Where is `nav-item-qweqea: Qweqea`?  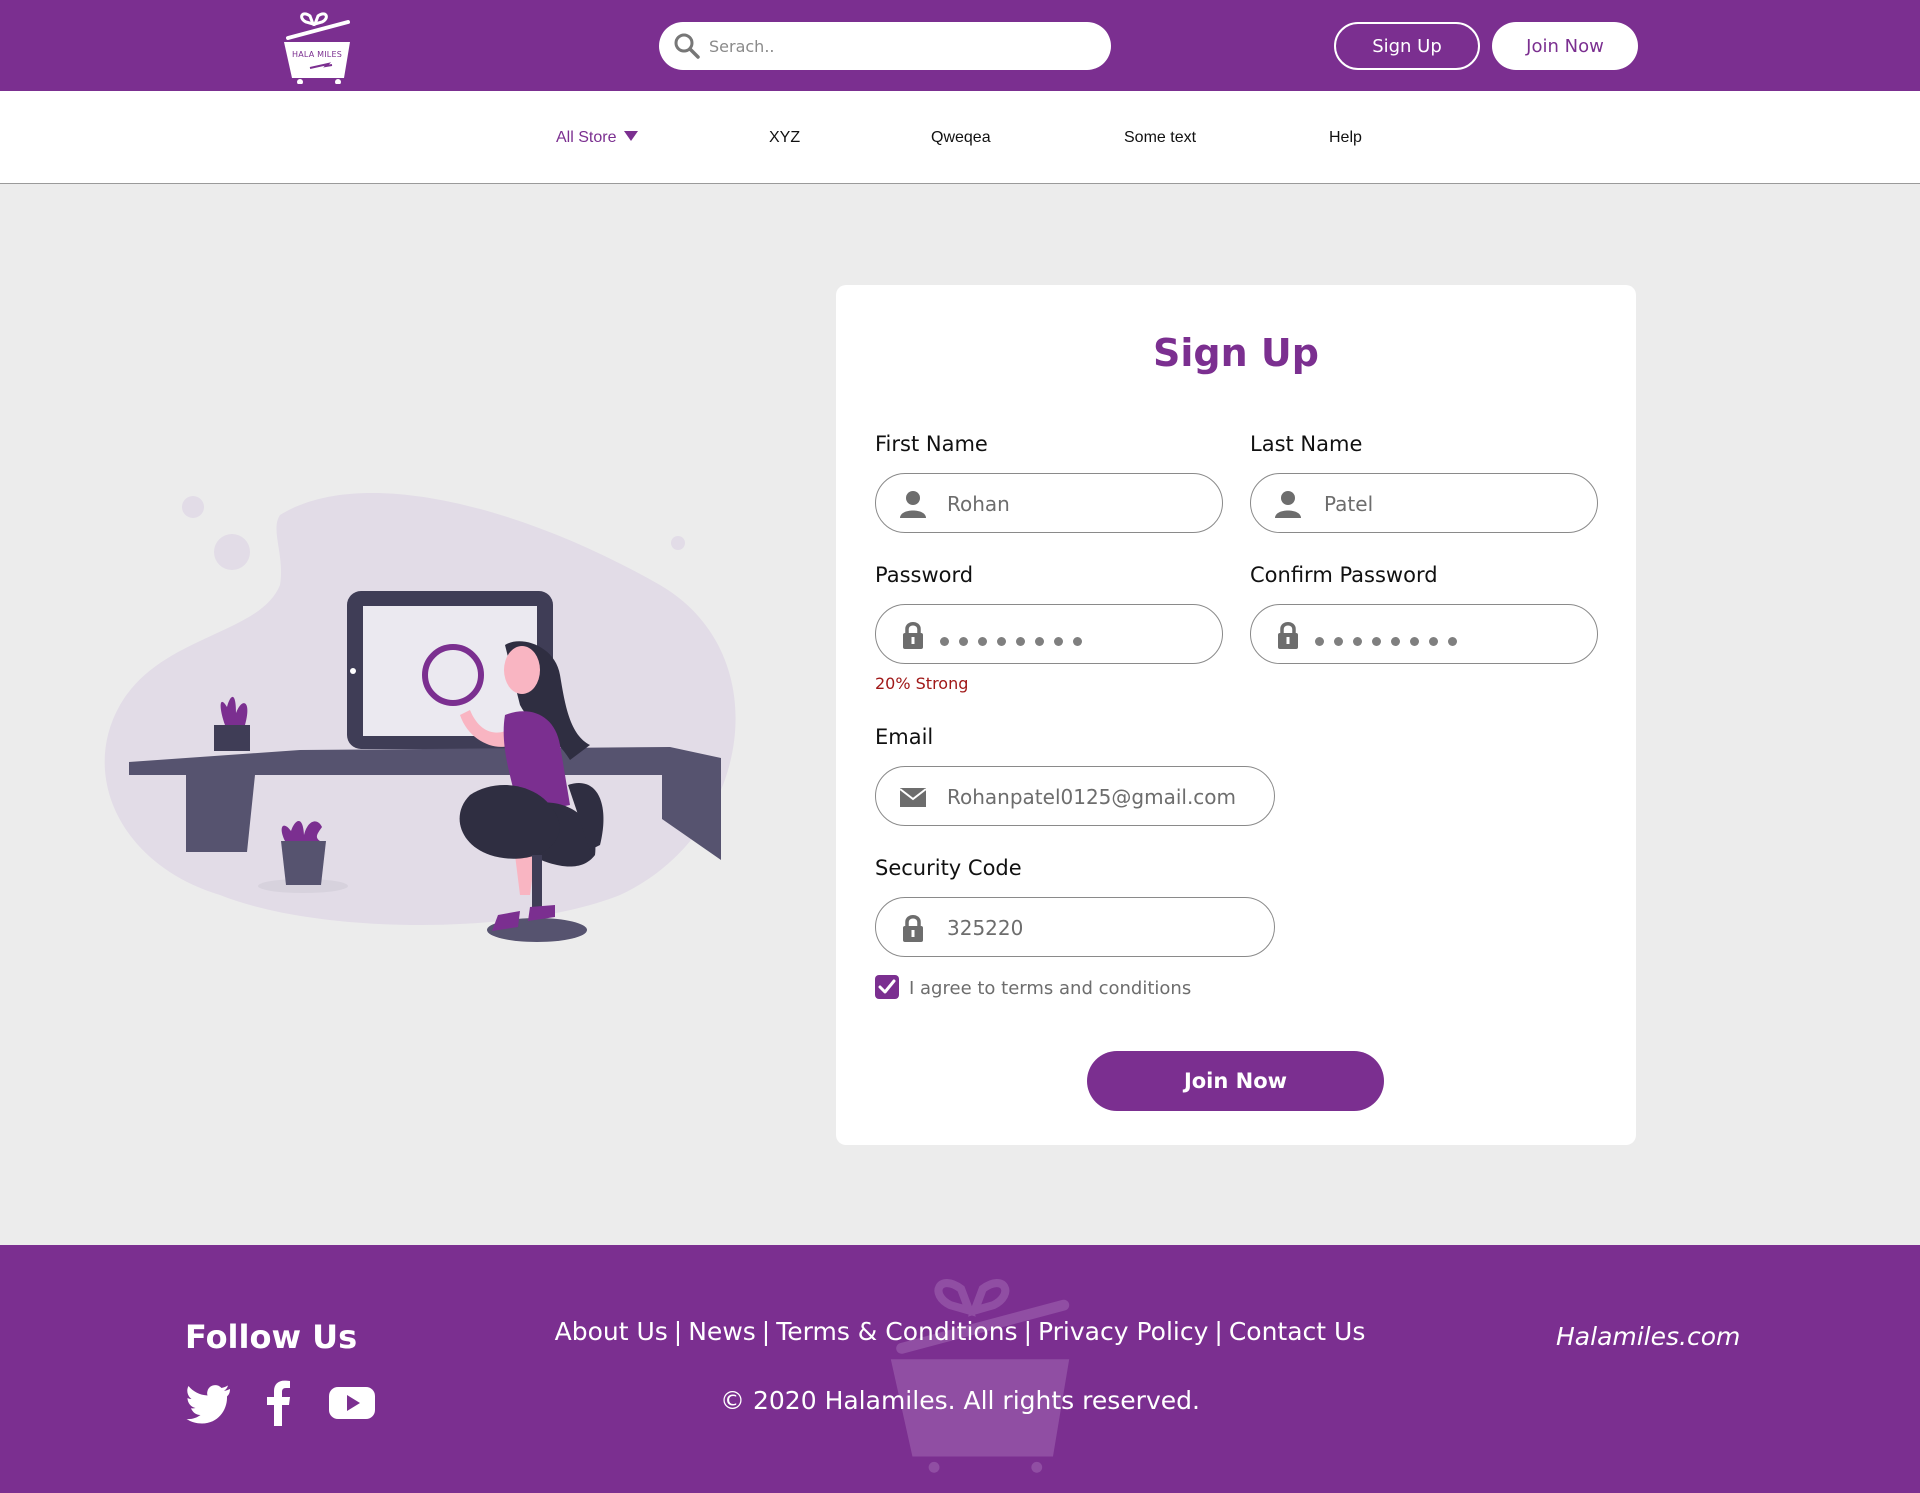 nav-item-qweqea: Qweqea is located at coordinates (961, 138).